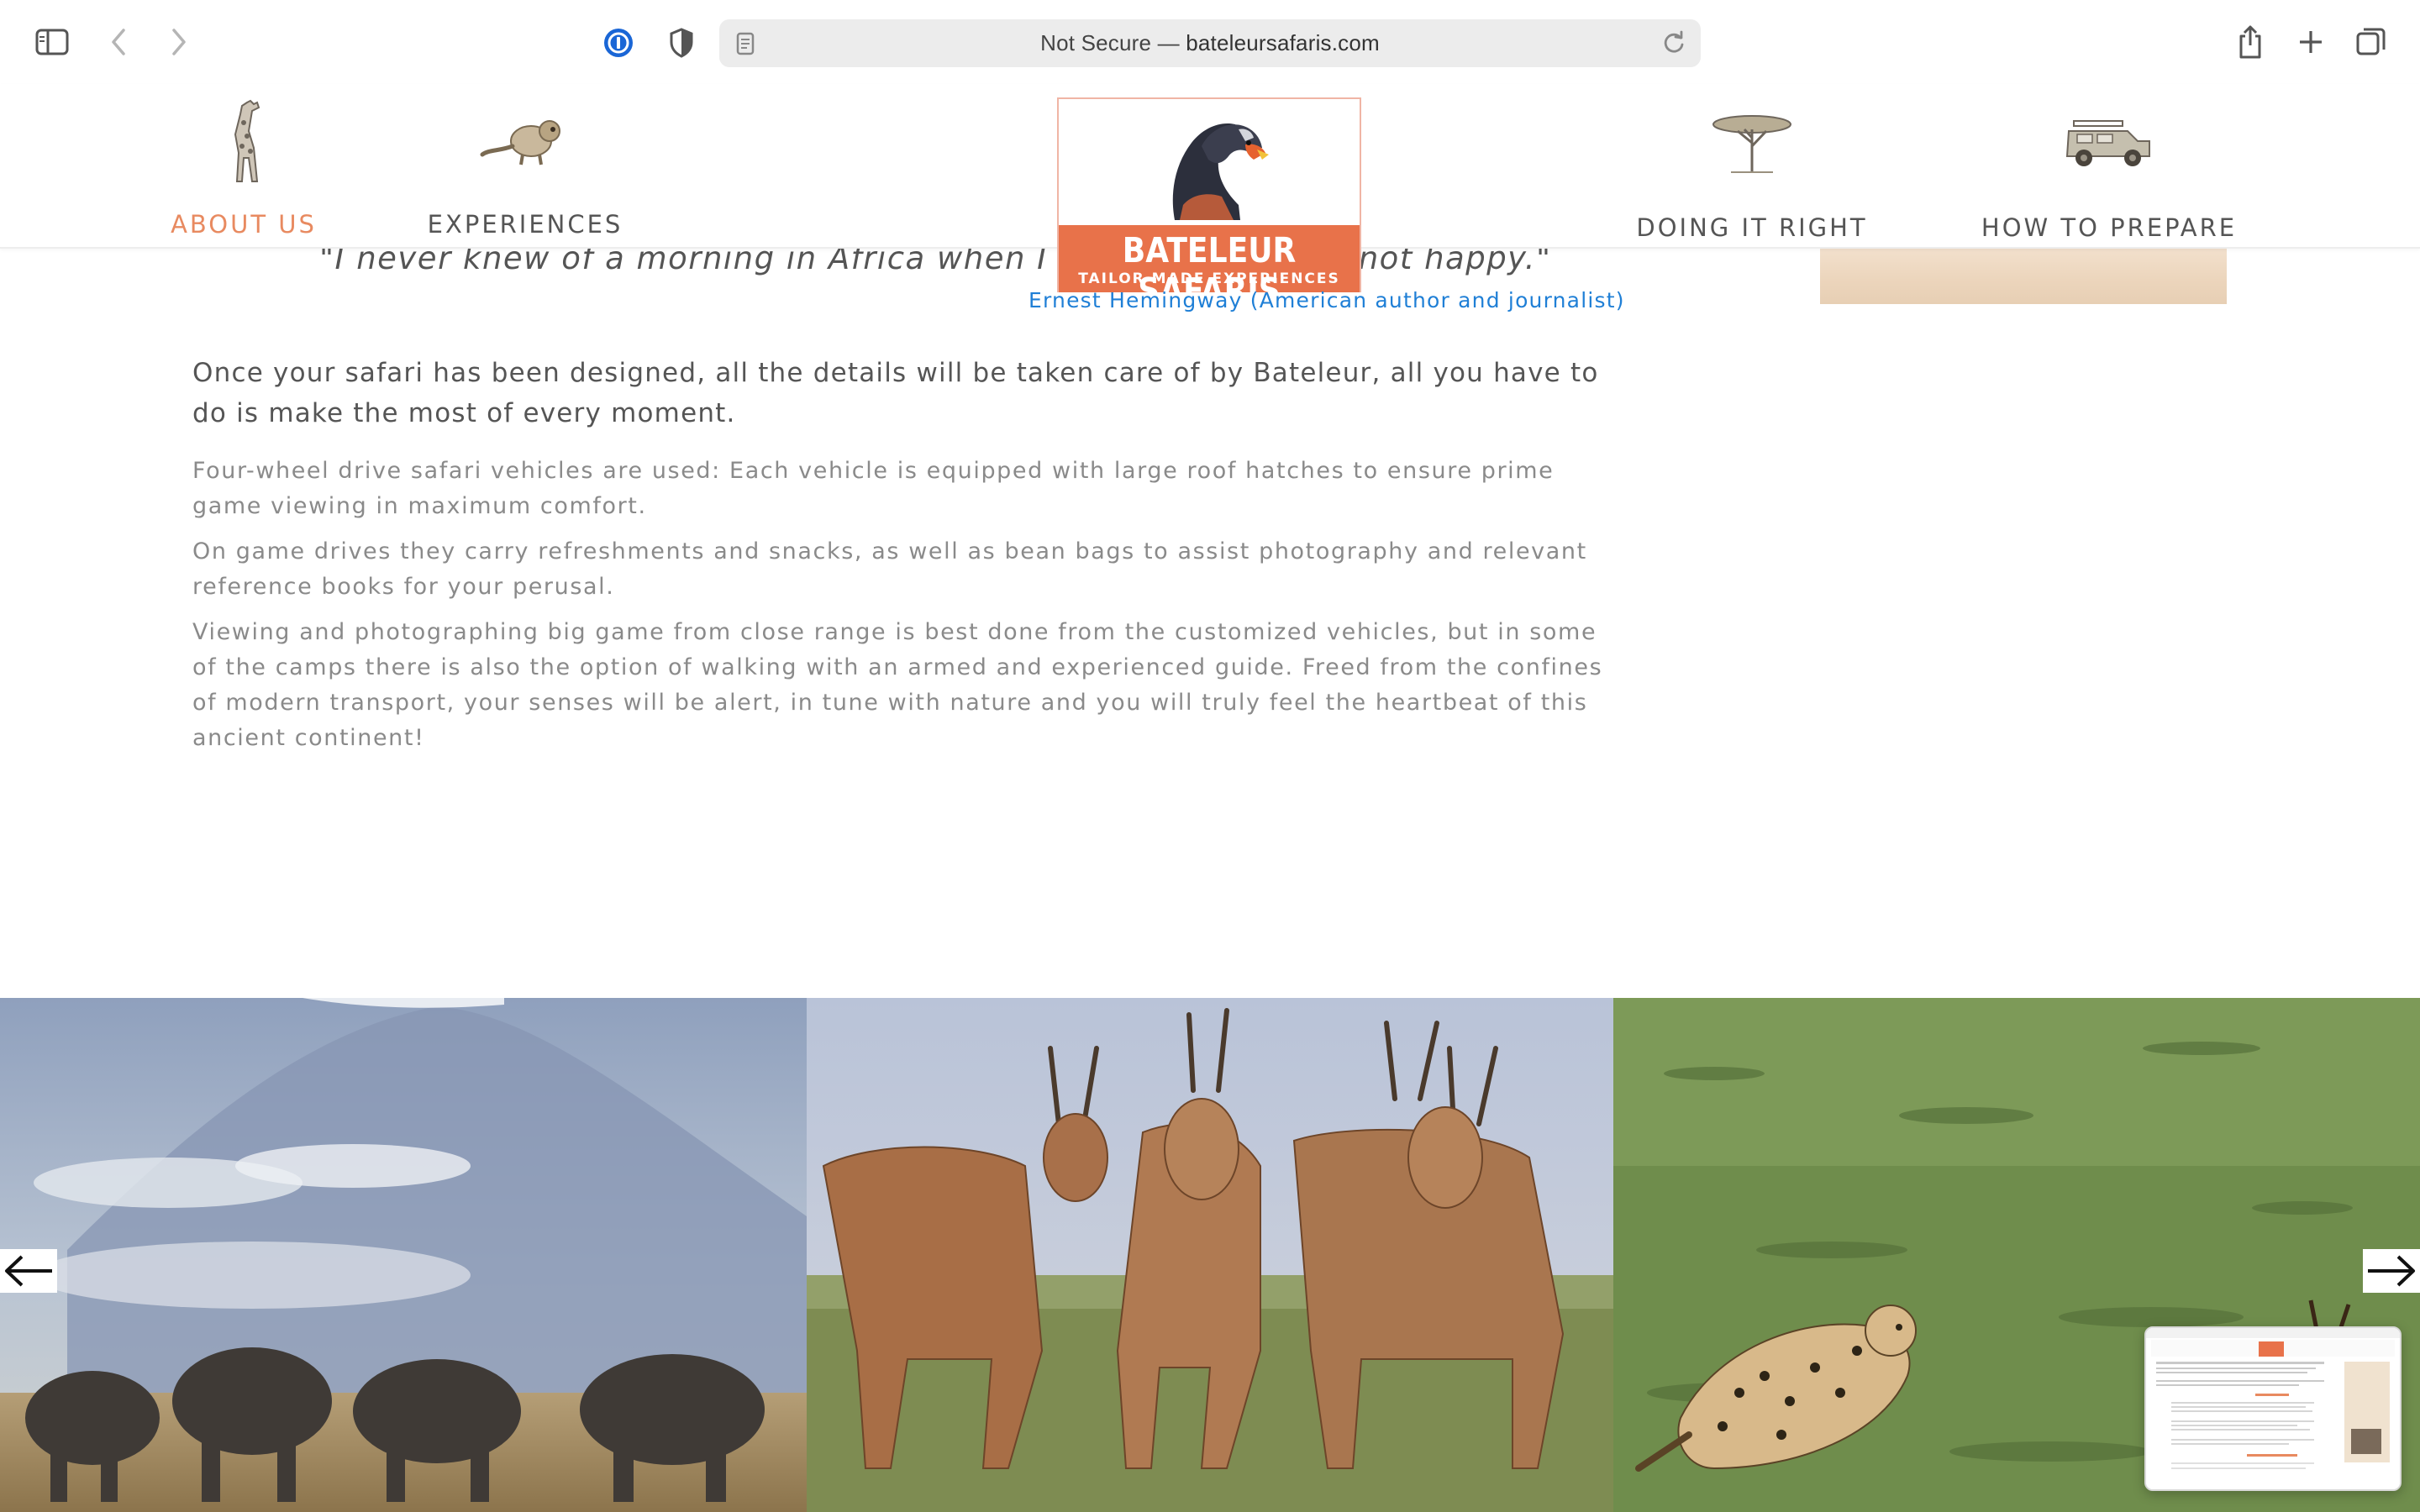 The image size is (2420, 1512). What do you see at coordinates (1752, 227) in the screenshot?
I see `nav-label: DOING IT RIGHT` at bounding box center [1752, 227].